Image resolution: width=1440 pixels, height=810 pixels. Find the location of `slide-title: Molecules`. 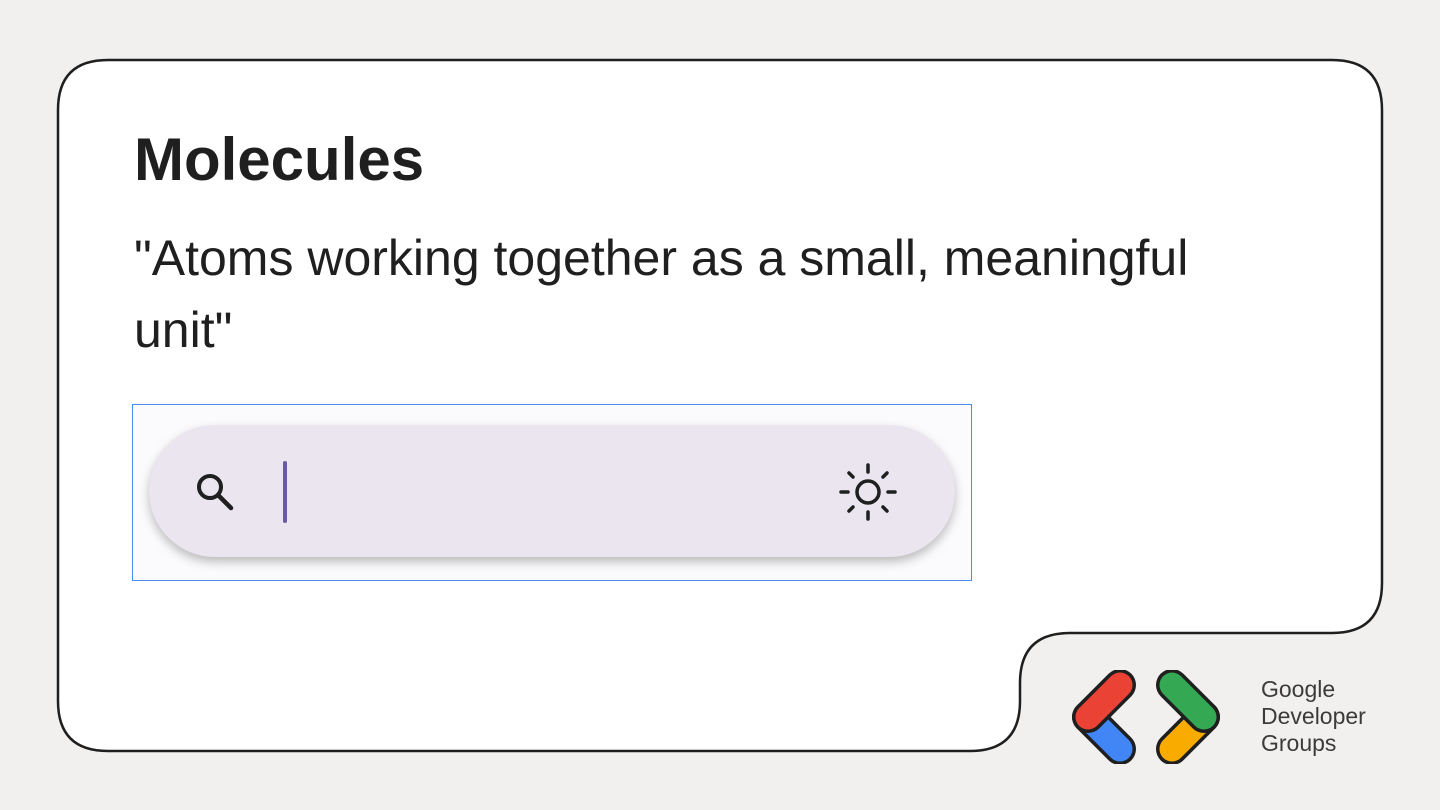

slide-title: Molecules is located at coordinates (279, 159).